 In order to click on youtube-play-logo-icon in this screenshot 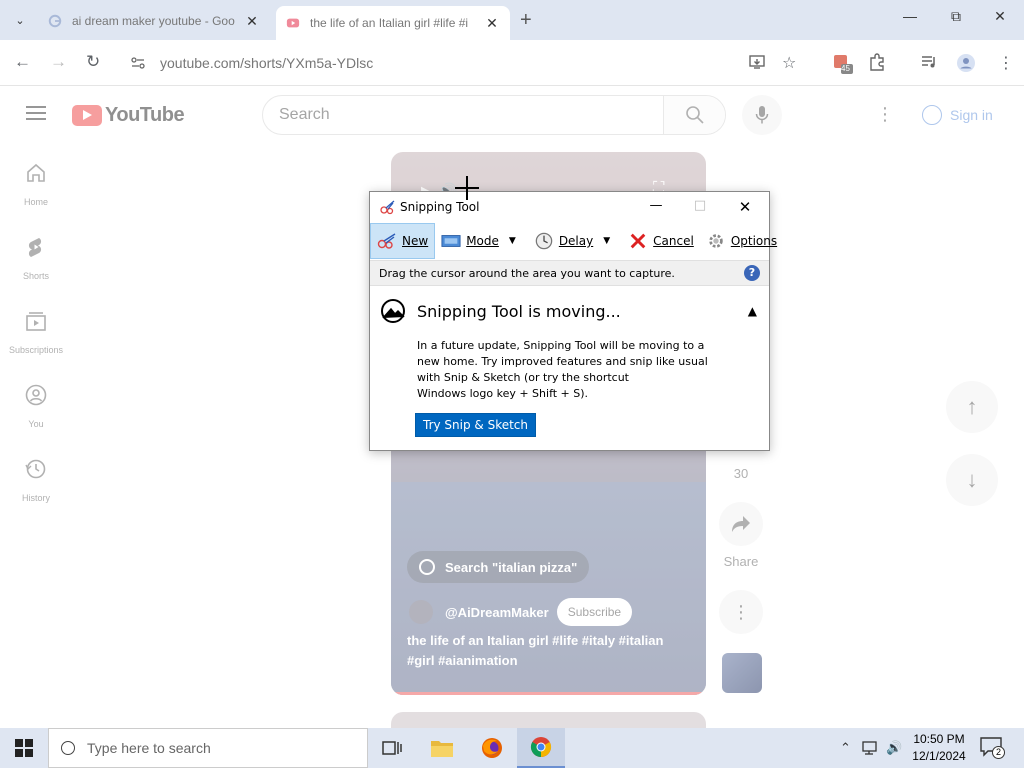, I will do `click(87, 115)`.